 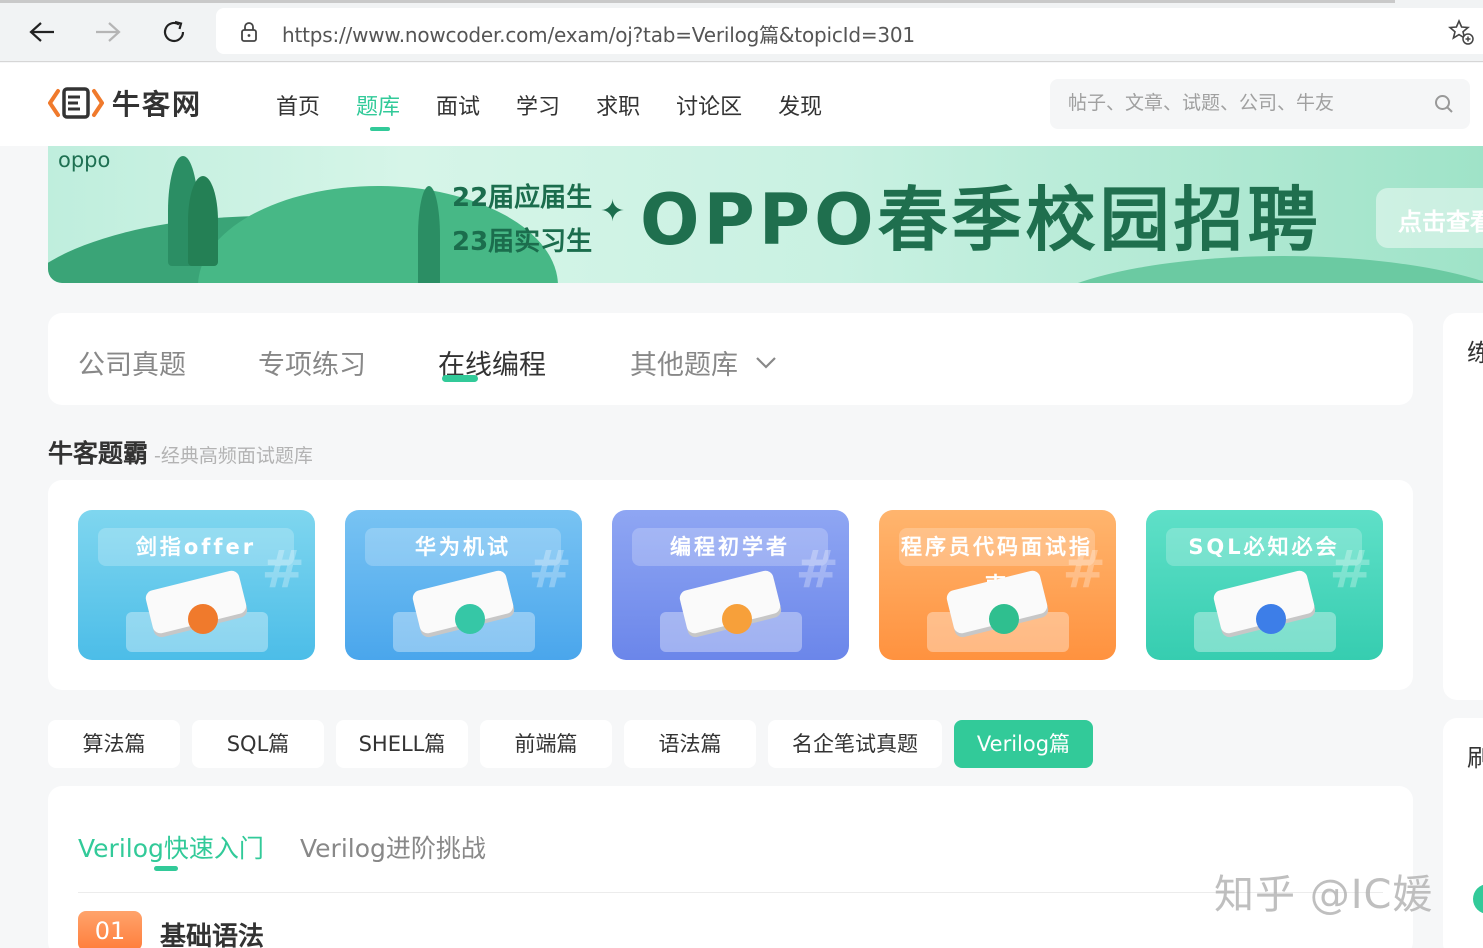 I want to click on arrow-right-icon, so click(x=108, y=32).